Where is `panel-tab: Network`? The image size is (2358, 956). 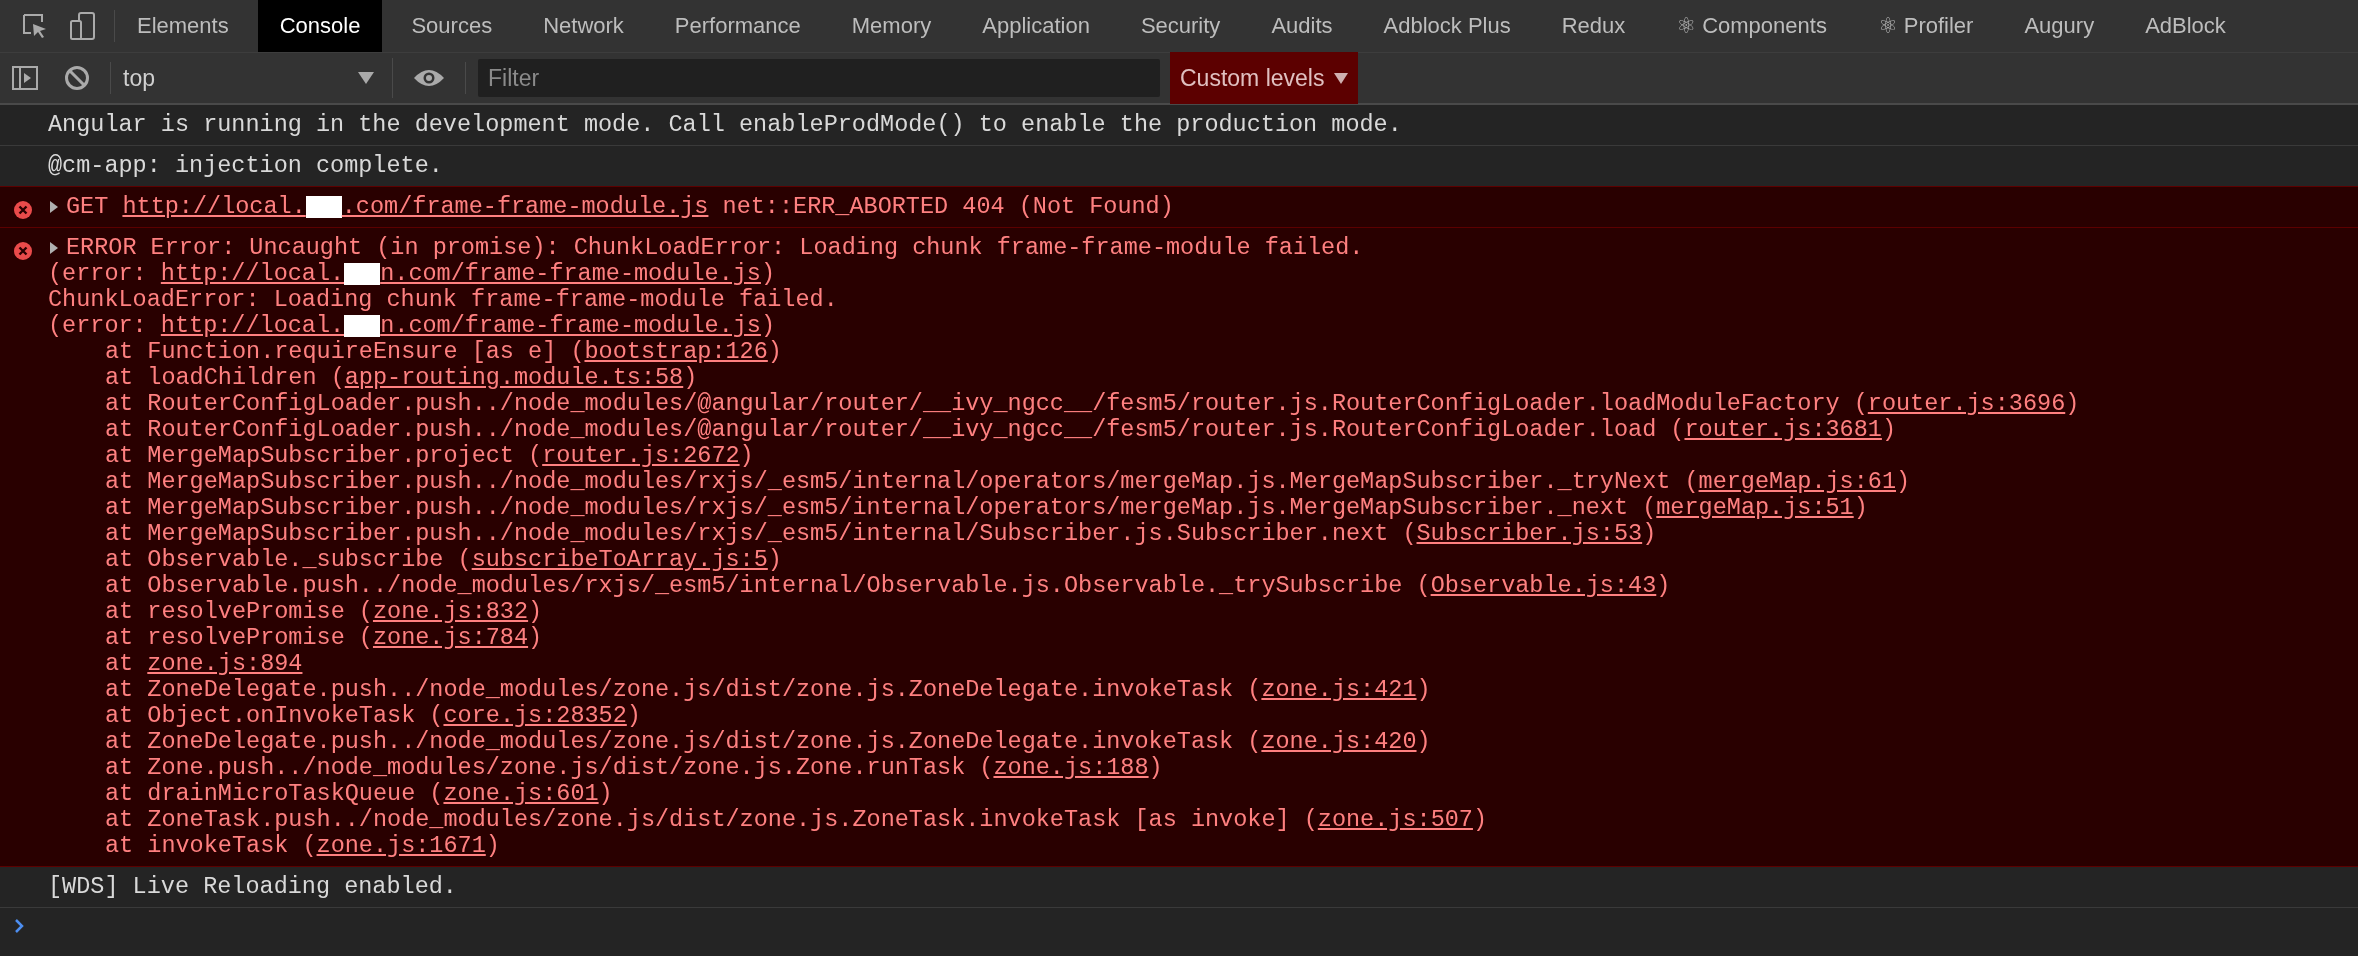
panel-tab: Network is located at coordinates (583, 26).